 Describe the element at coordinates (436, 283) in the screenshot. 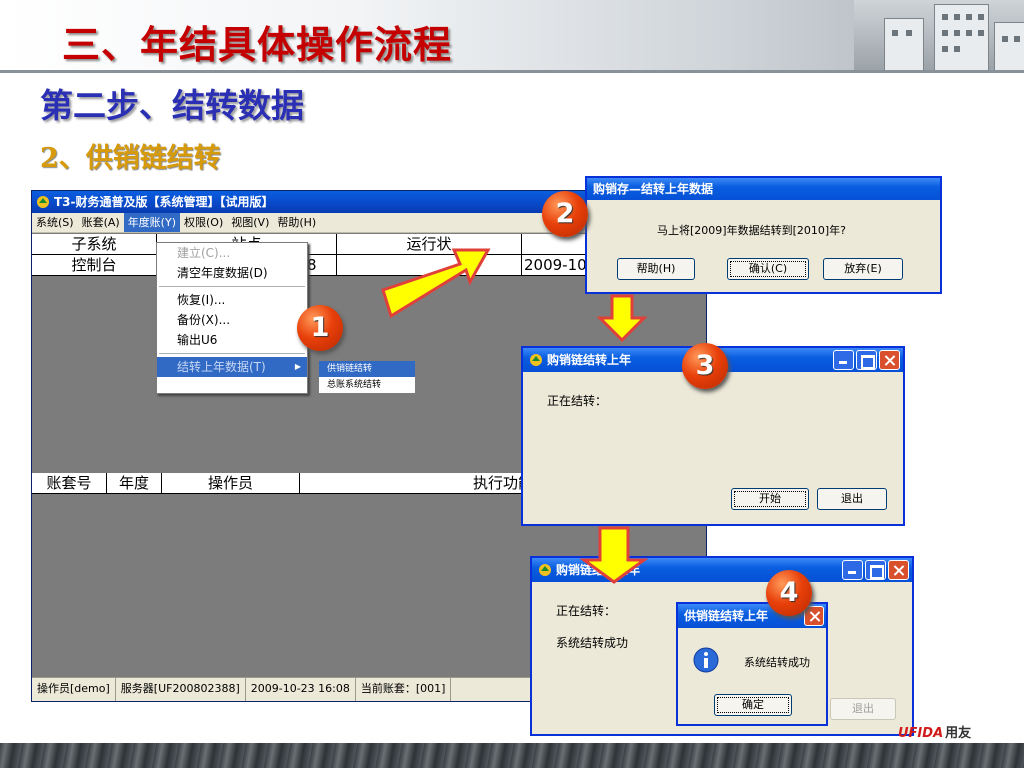

I see `arrow-to-confirm` at that location.